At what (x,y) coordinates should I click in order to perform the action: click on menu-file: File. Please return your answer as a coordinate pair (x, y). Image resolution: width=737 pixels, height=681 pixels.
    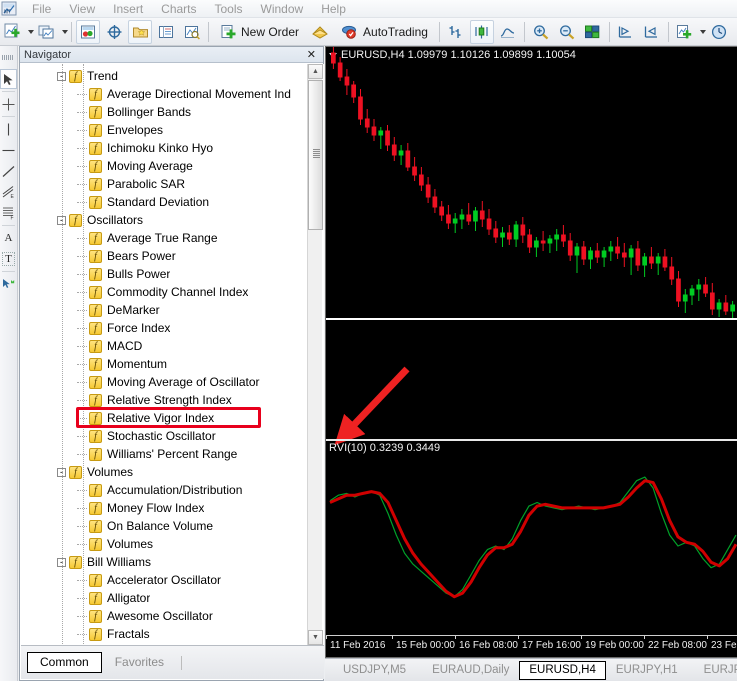
    Looking at the image, I should click on (41, 9).